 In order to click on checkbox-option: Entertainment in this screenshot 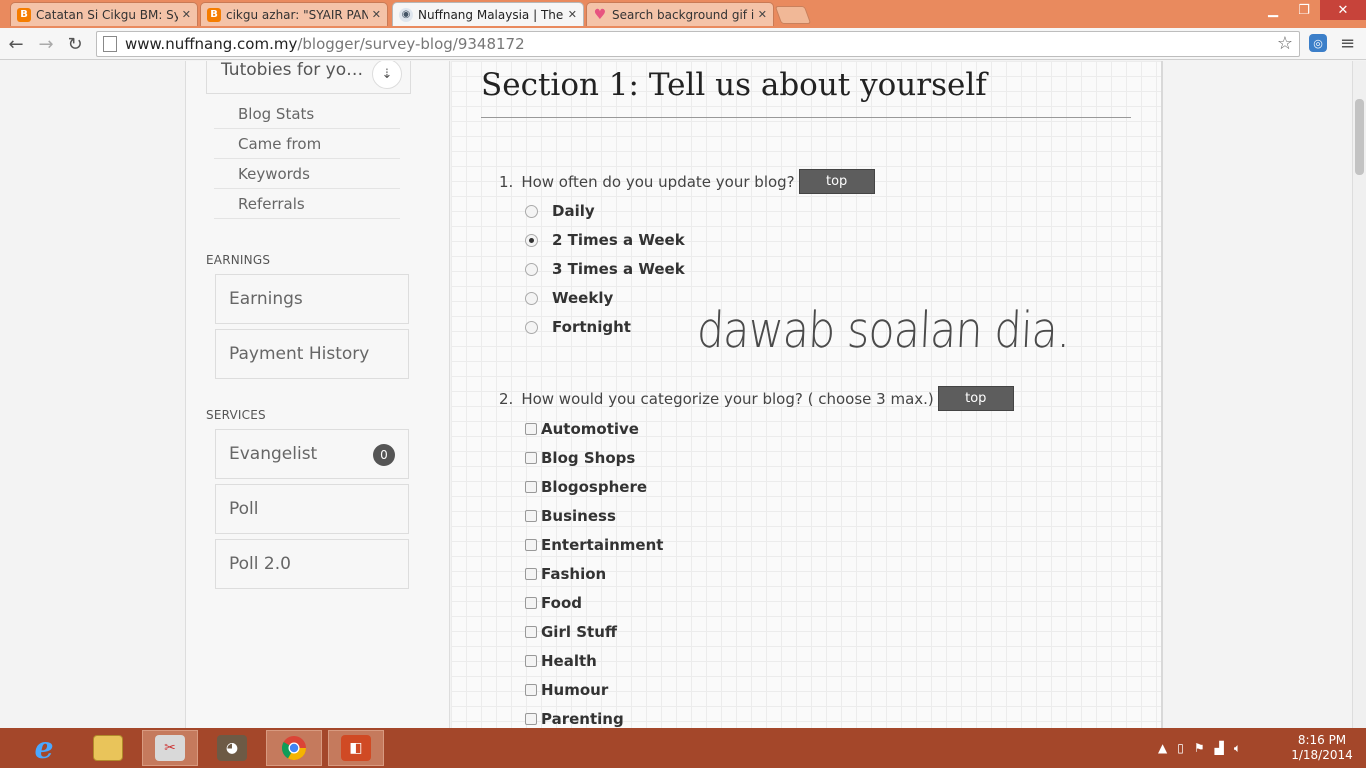, I will do `click(594, 545)`.